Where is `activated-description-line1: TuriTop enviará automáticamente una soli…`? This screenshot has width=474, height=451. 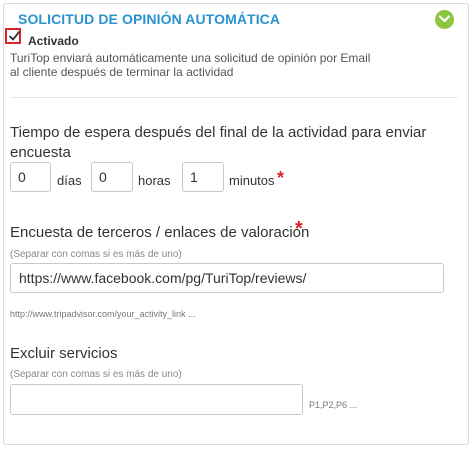 activated-description-line1: TuriTop enviará automáticamente una soli… is located at coordinates (190, 58).